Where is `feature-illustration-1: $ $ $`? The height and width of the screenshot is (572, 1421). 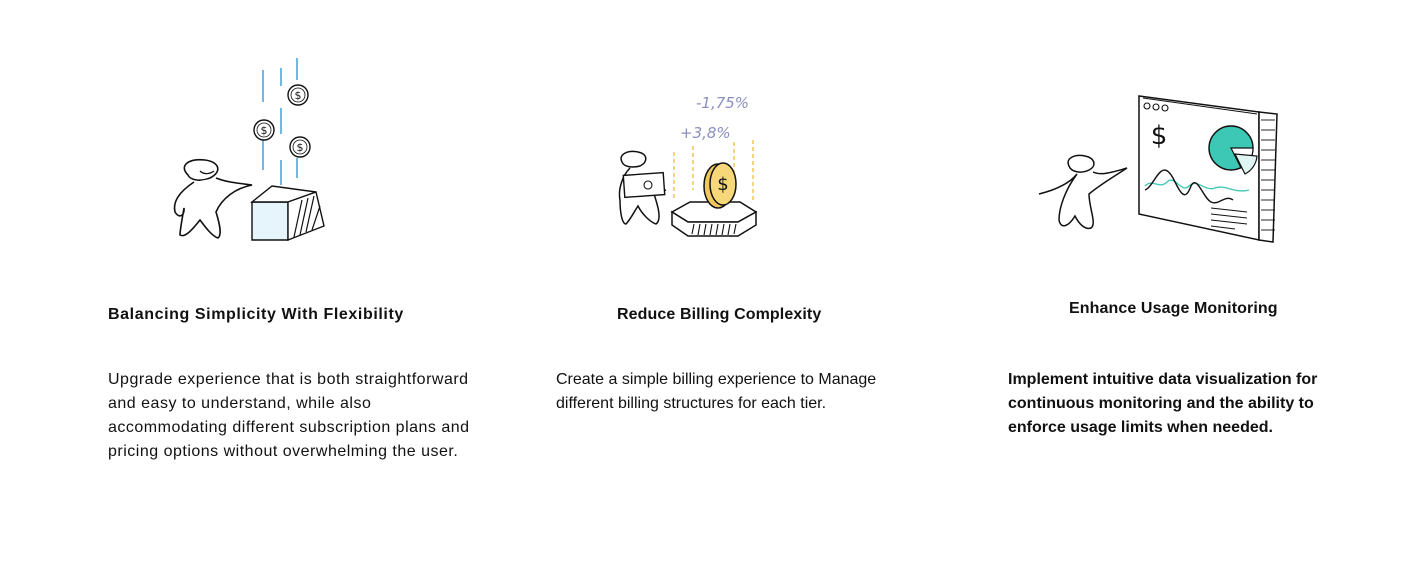
feature-illustration-1: $ $ $ is located at coordinates (250, 147).